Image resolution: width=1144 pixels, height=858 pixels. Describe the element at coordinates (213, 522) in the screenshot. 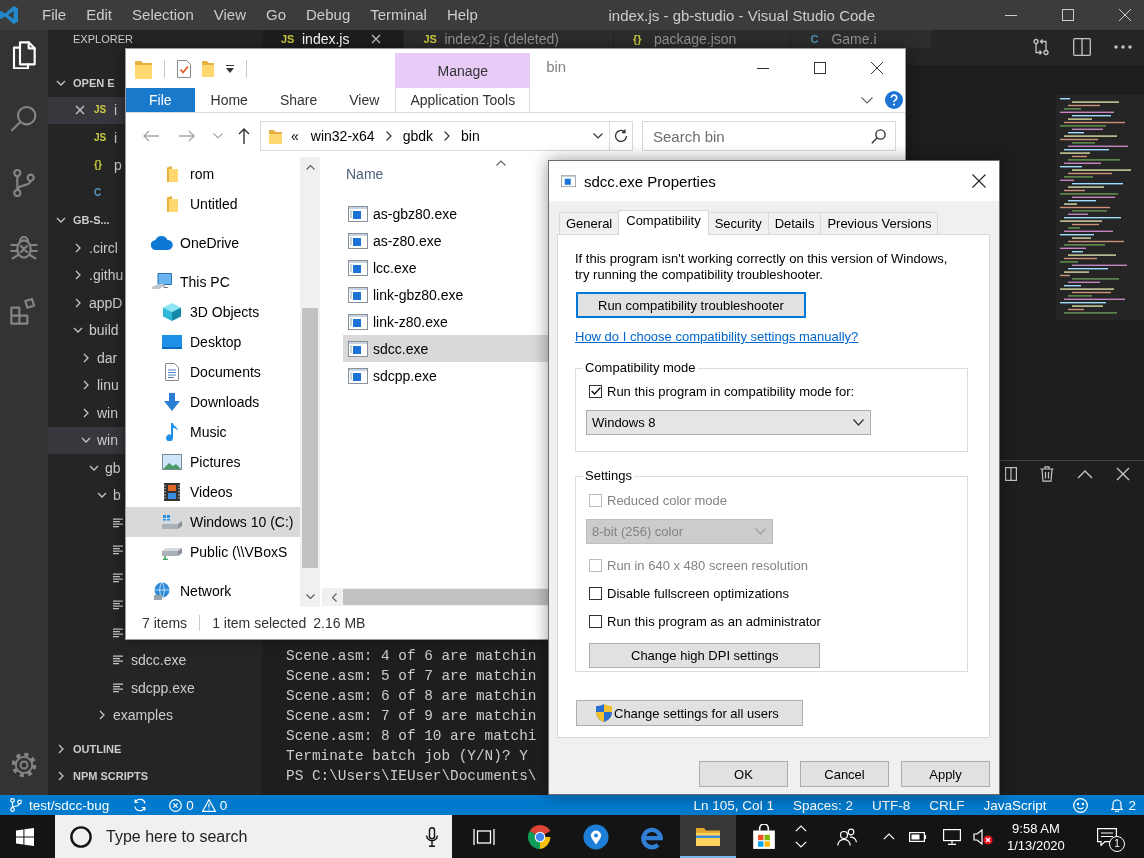

I see `nav-item: Windows 10 (C:)` at that location.